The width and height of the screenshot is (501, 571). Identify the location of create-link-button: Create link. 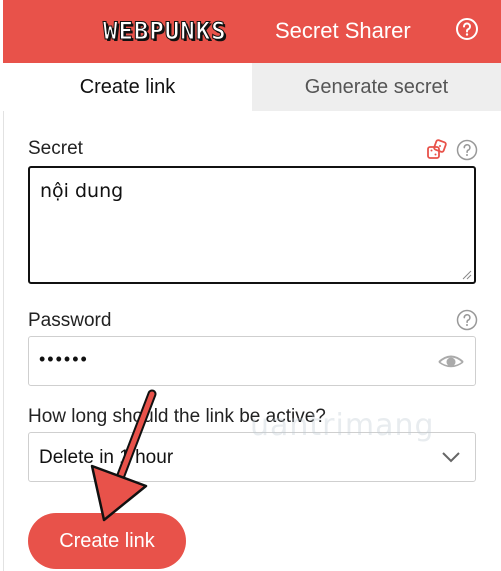
(107, 541).